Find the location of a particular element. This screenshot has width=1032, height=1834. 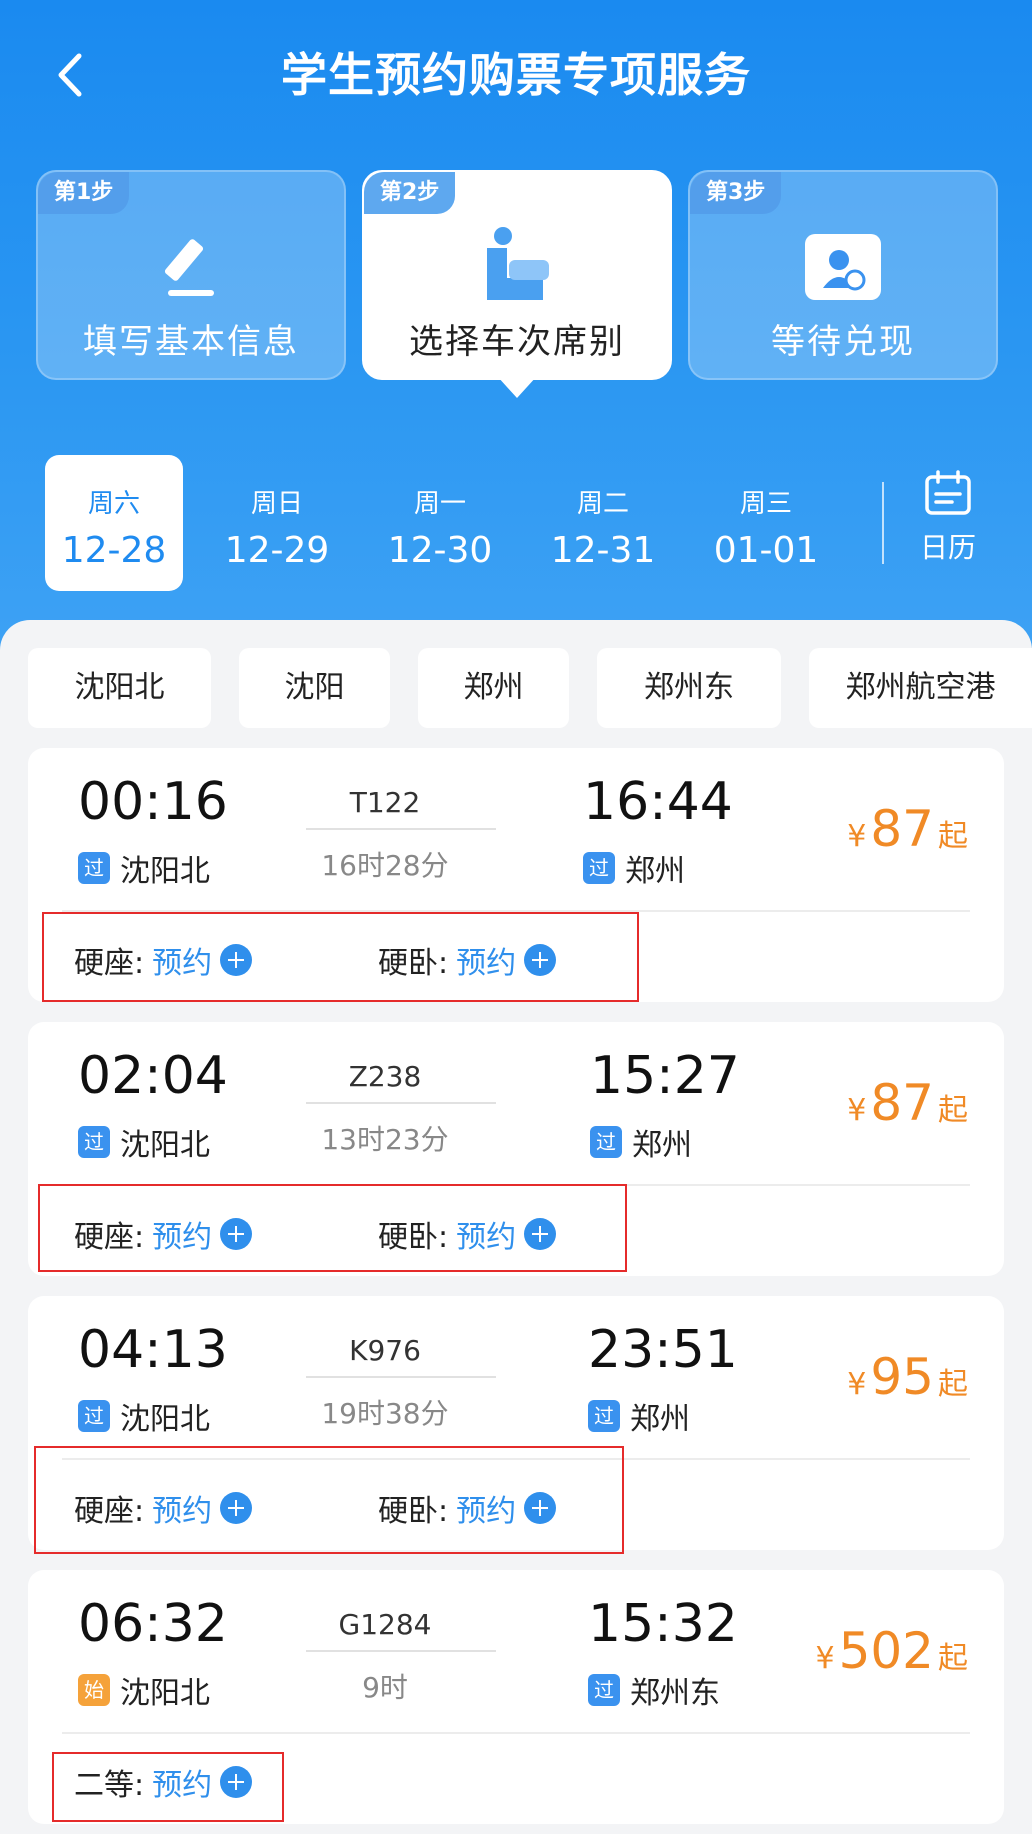

step-label: 等待兑现 is located at coordinates (843, 342).